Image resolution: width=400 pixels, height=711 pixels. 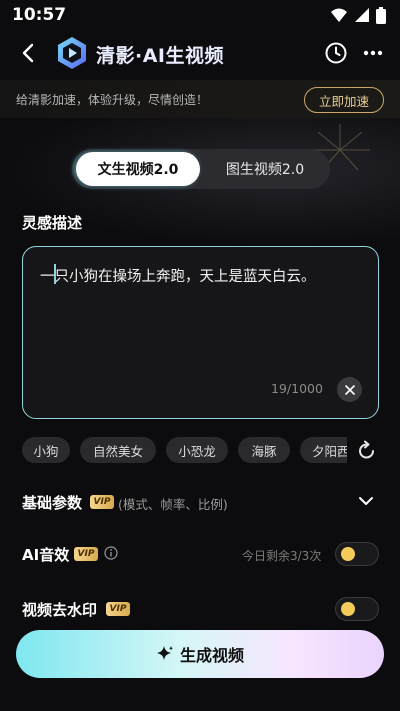 I want to click on chip-suggestion: 夕阳西下, so click(x=323, y=450).